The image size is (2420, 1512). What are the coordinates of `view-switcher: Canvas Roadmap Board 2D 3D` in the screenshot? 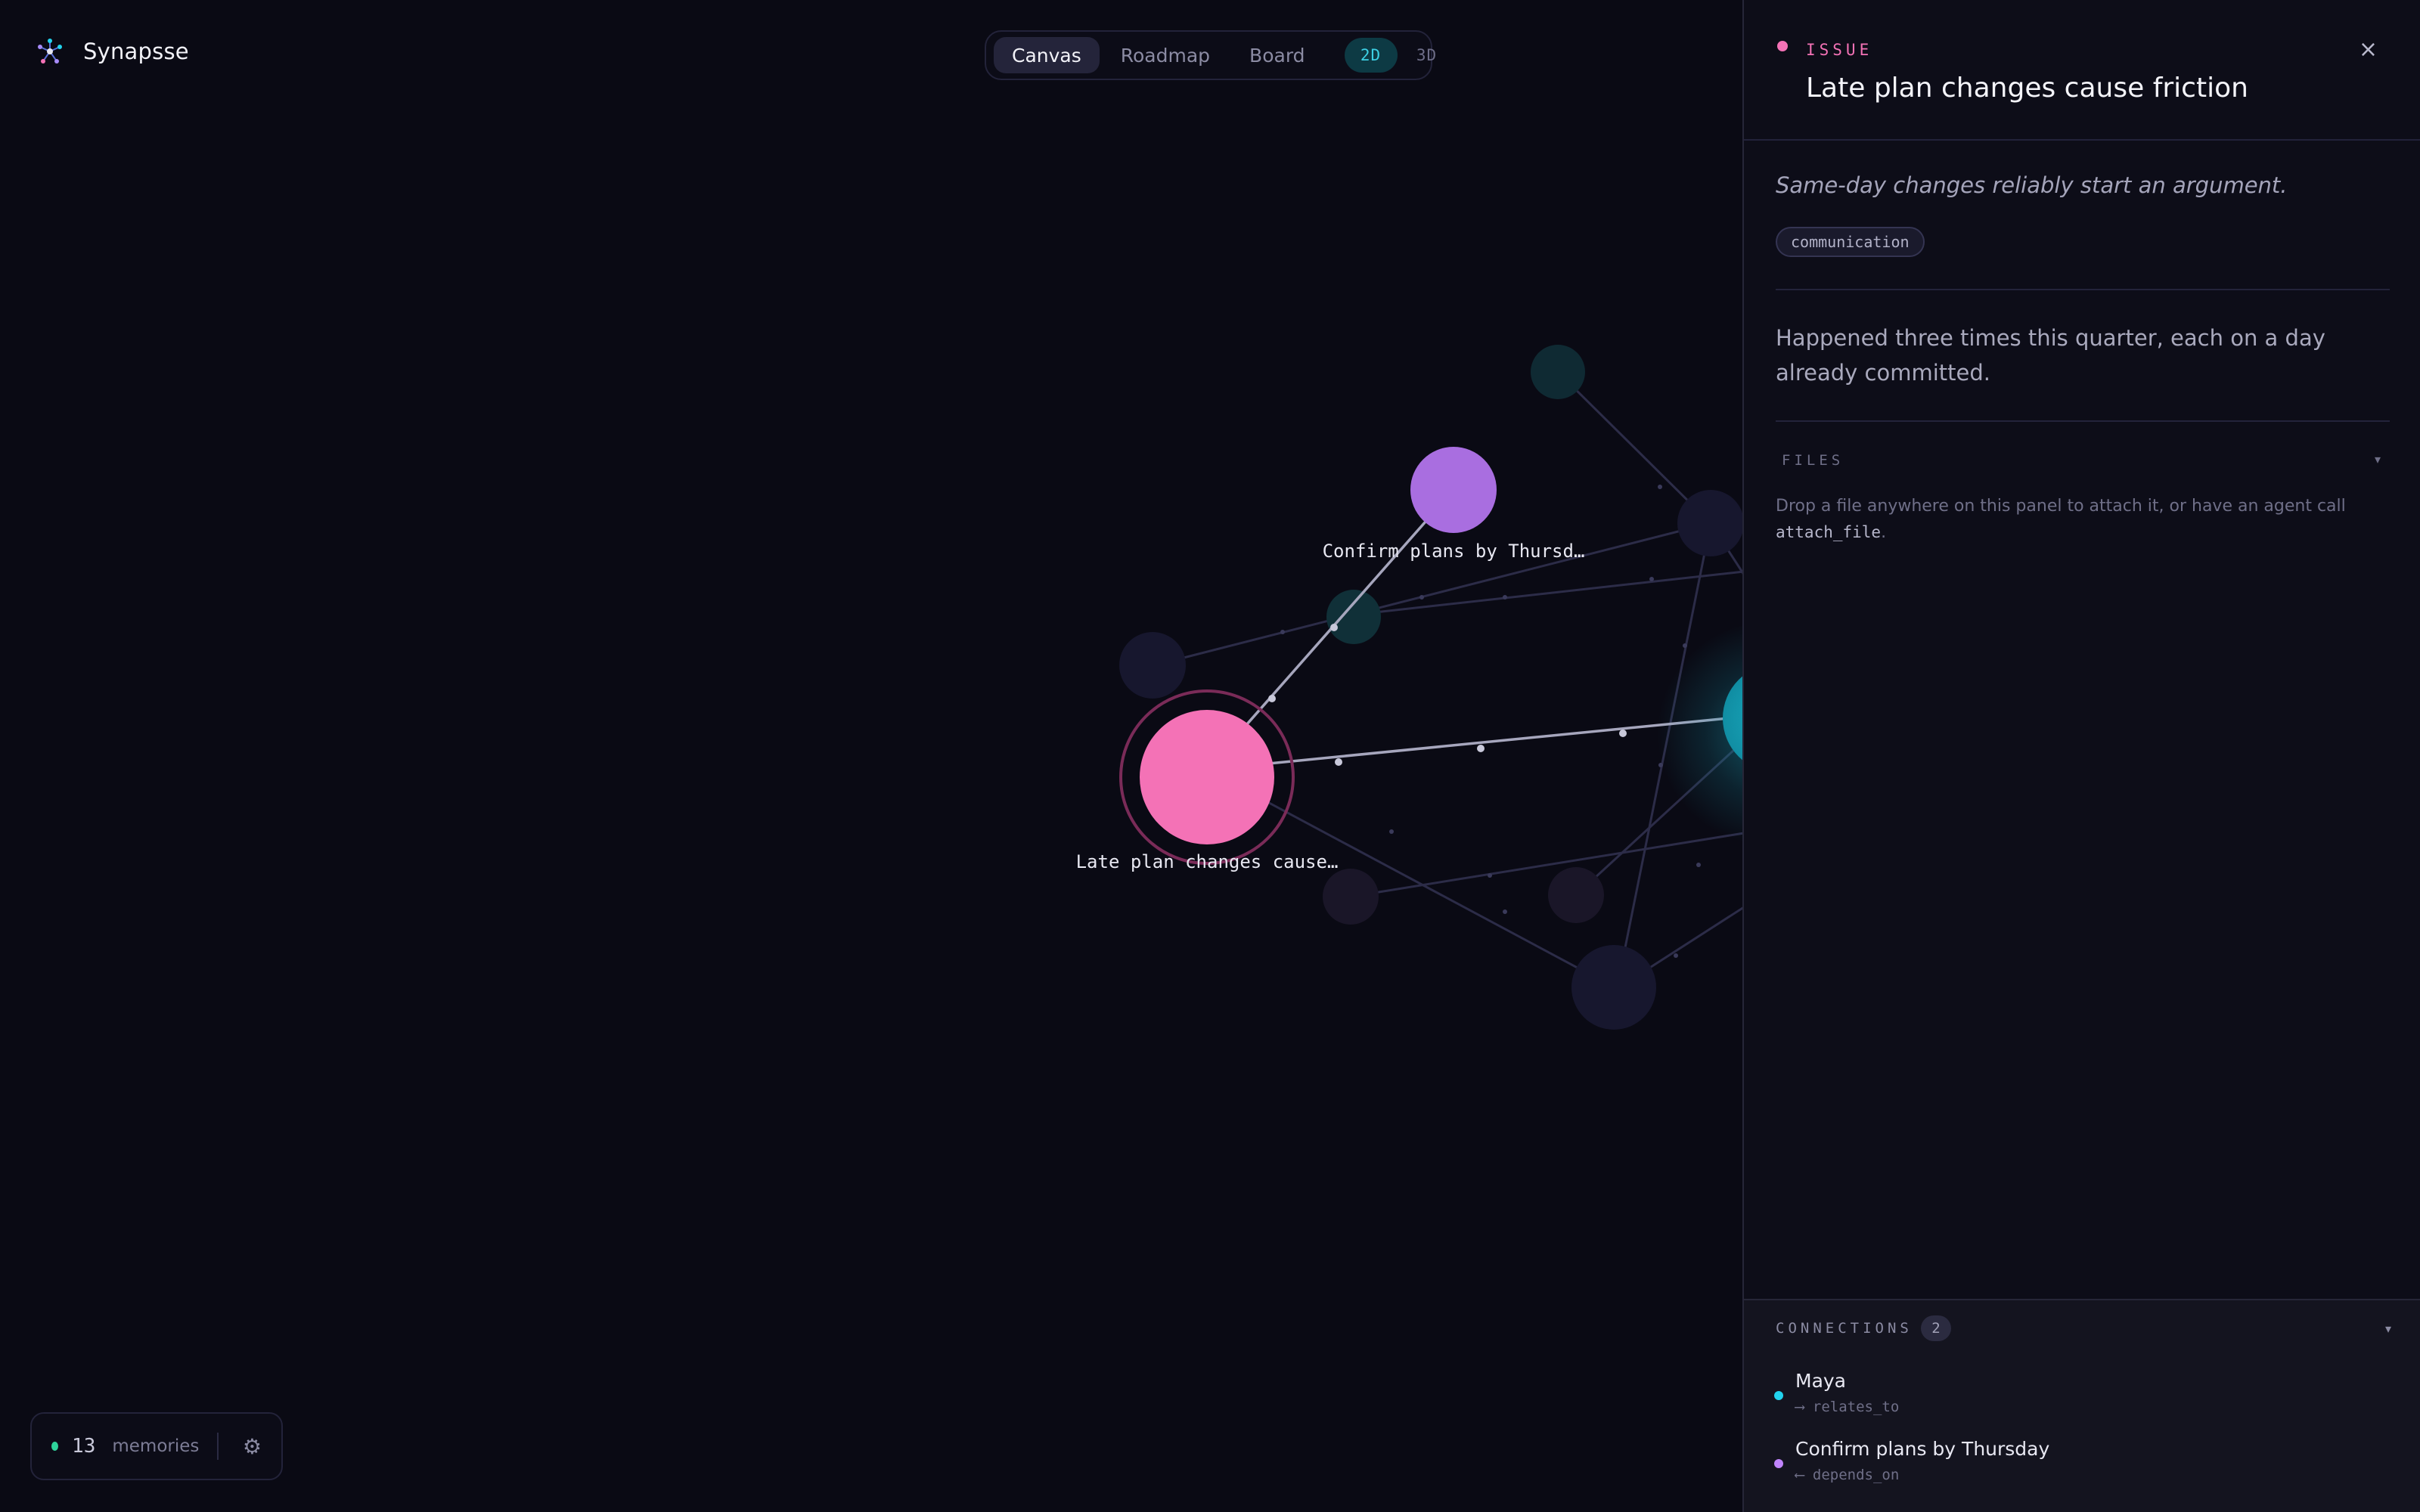 It's located at (1210, 55).